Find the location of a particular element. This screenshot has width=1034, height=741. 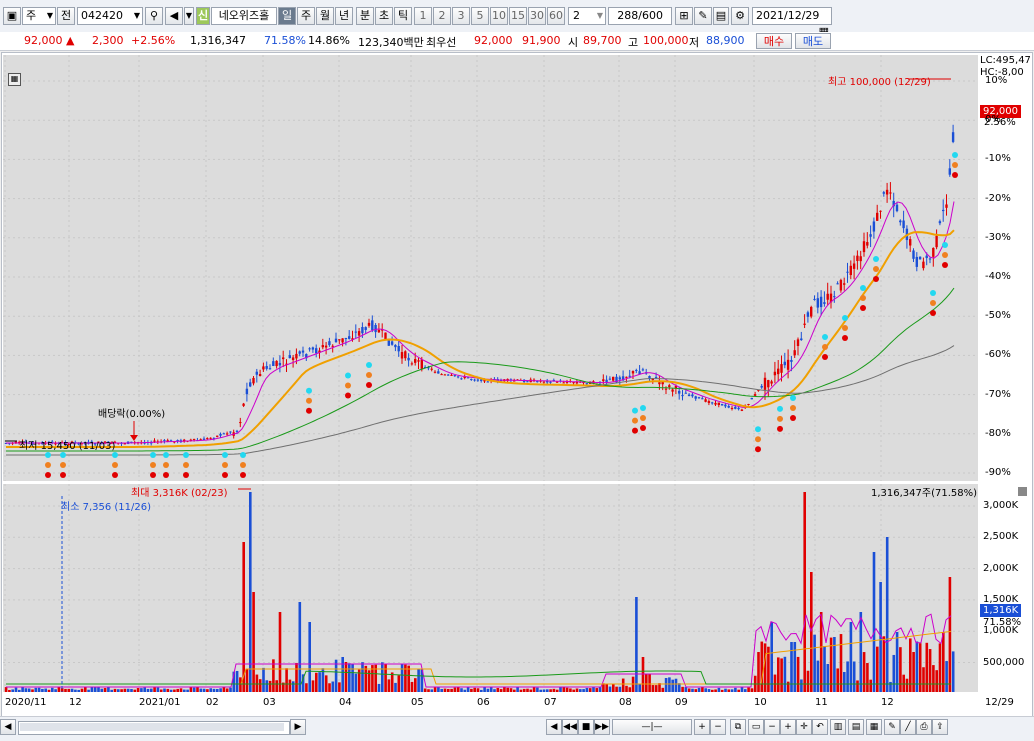

pane-close-icon is located at coordinates (1022, 491).